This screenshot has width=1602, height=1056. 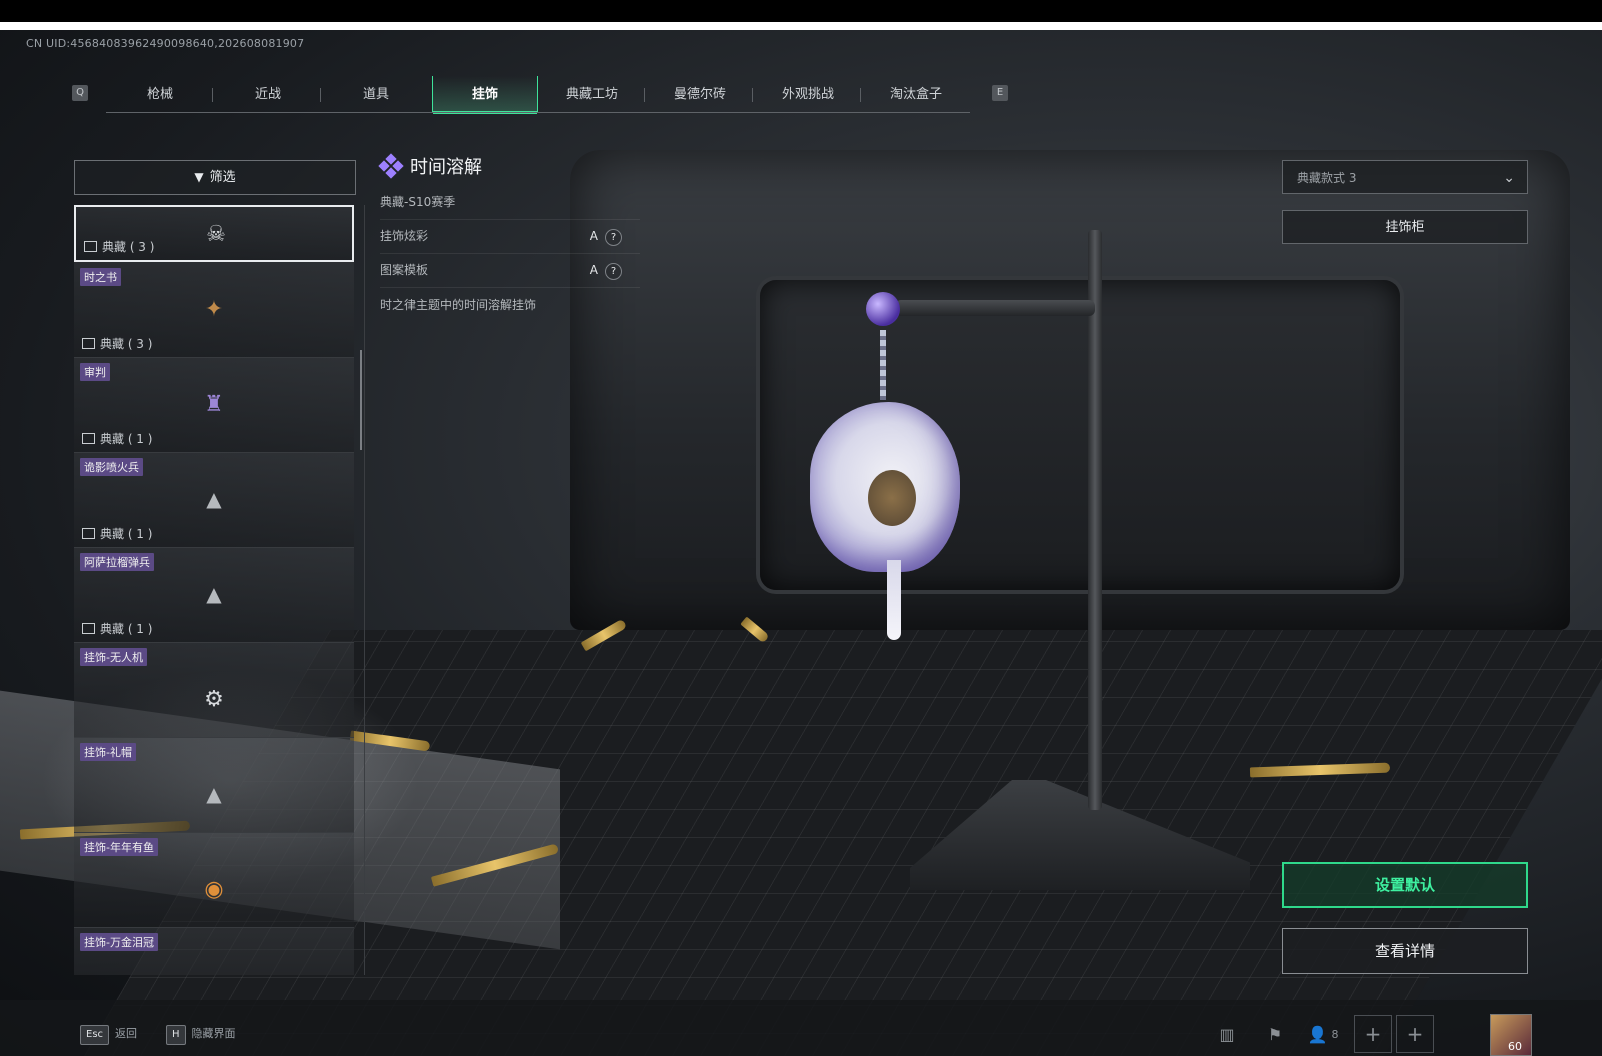 I want to click on list-item: 挂饰-无人机 ⚙, so click(x=214, y=690).